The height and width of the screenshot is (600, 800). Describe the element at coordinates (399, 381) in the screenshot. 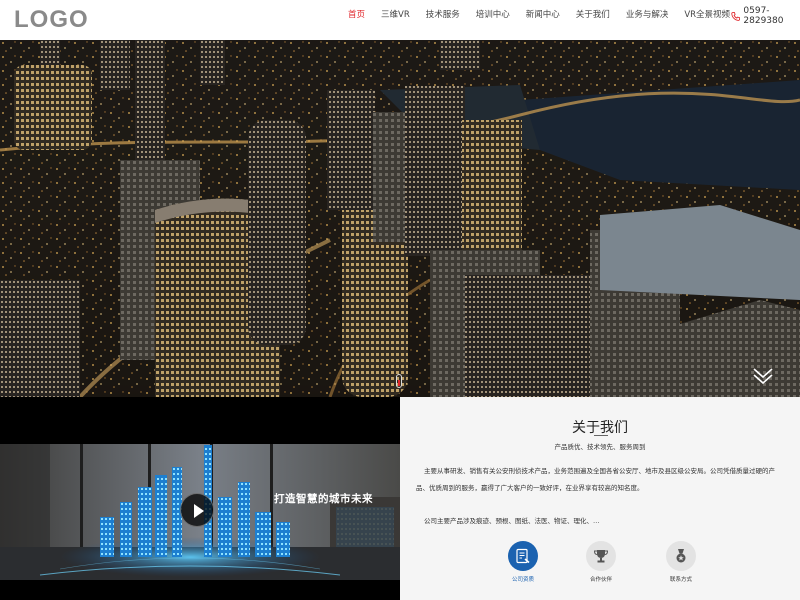

I see `slider-indicator` at that location.